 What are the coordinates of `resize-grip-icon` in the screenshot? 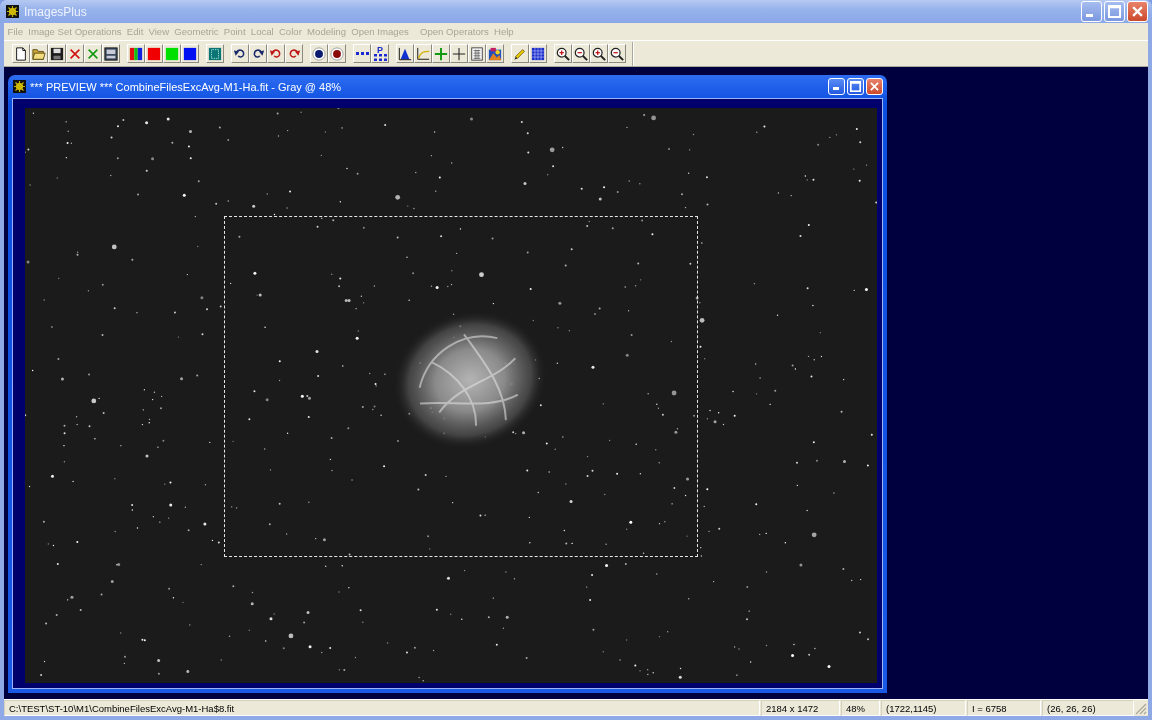 It's located at (1141, 709).